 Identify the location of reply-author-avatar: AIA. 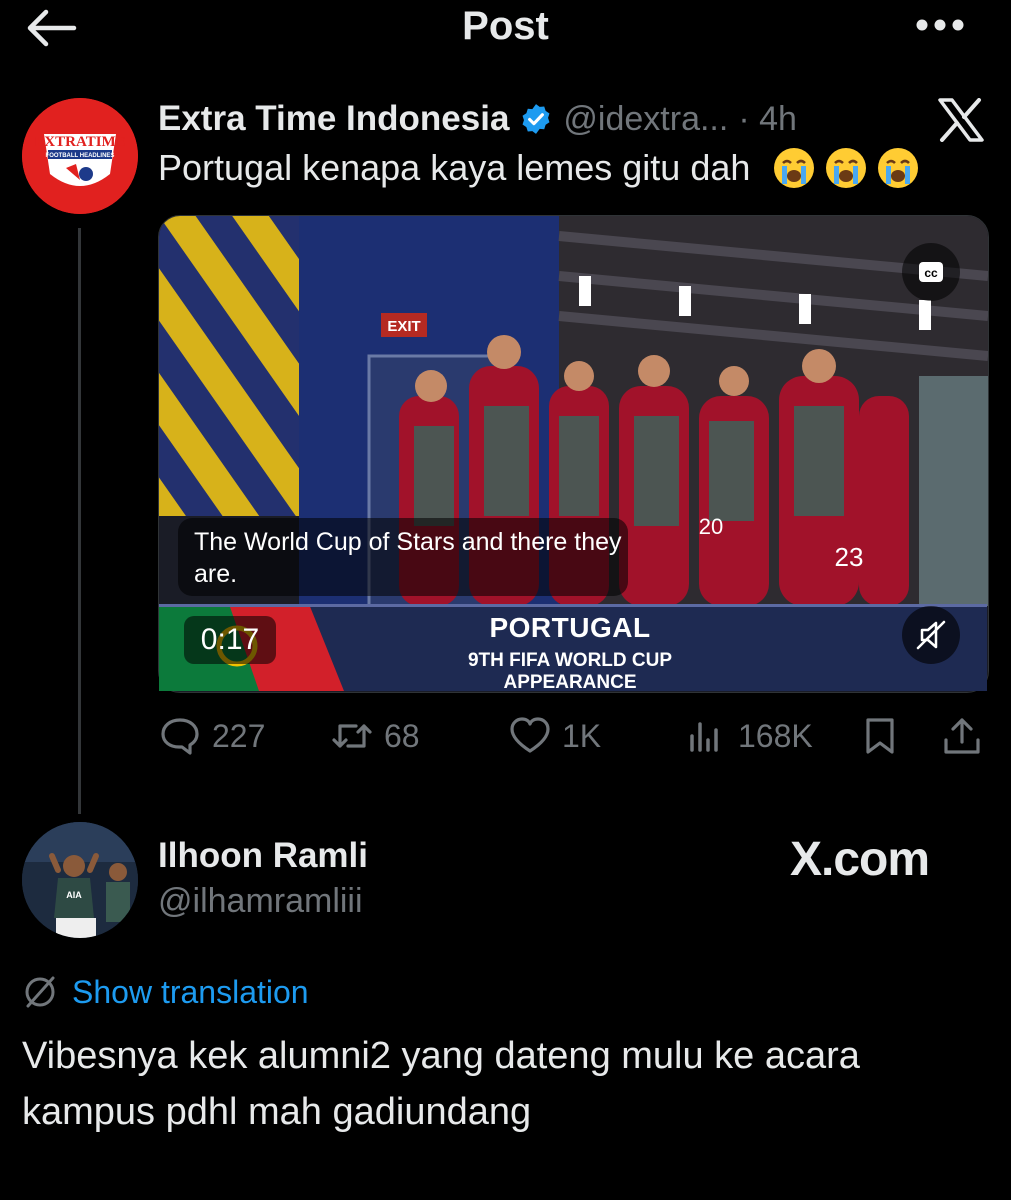
(80, 880).